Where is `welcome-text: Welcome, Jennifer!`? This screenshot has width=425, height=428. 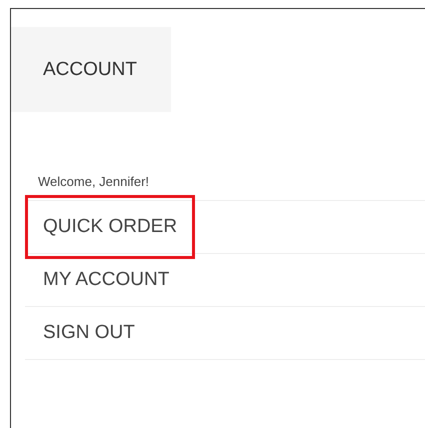 welcome-text: Welcome, Jennifer! is located at coordinates (94, 182).